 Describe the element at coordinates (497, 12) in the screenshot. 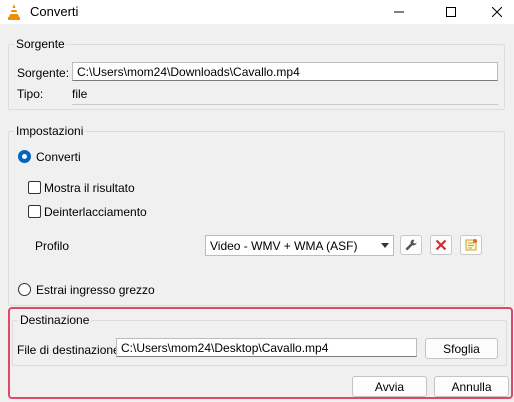

I see `close-icon` at that location.